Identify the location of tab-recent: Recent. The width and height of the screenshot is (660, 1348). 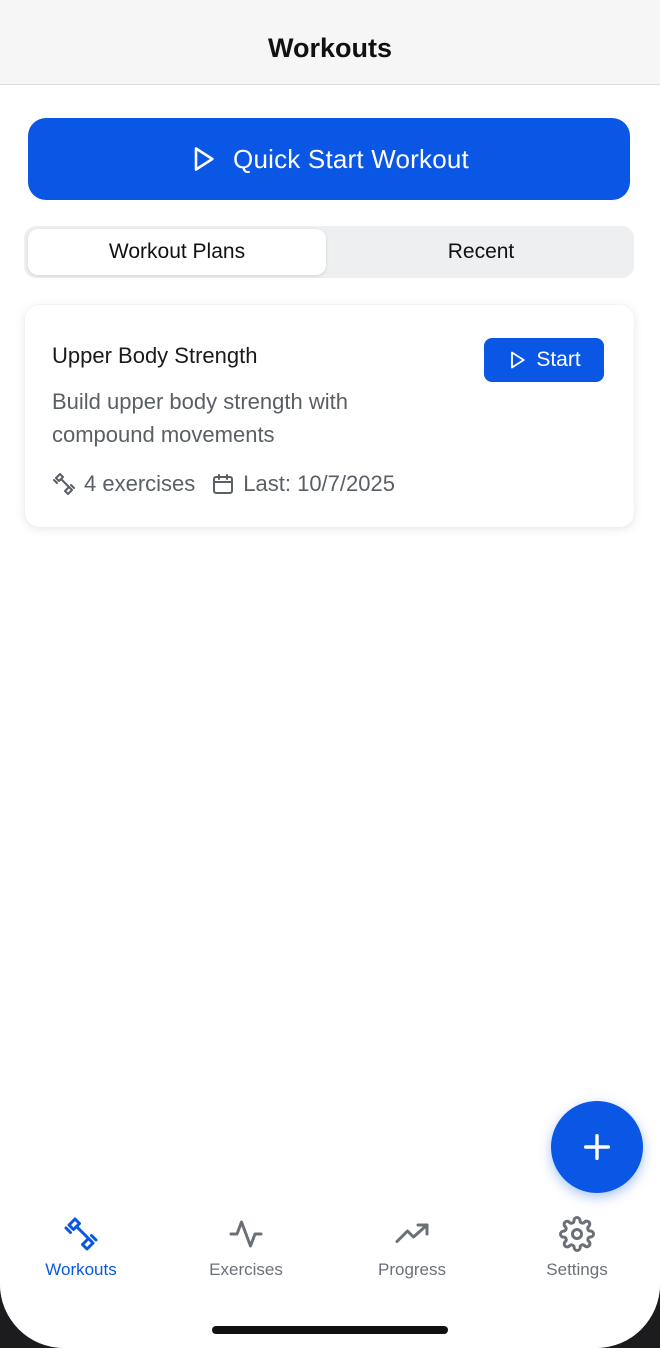
(481, 252).